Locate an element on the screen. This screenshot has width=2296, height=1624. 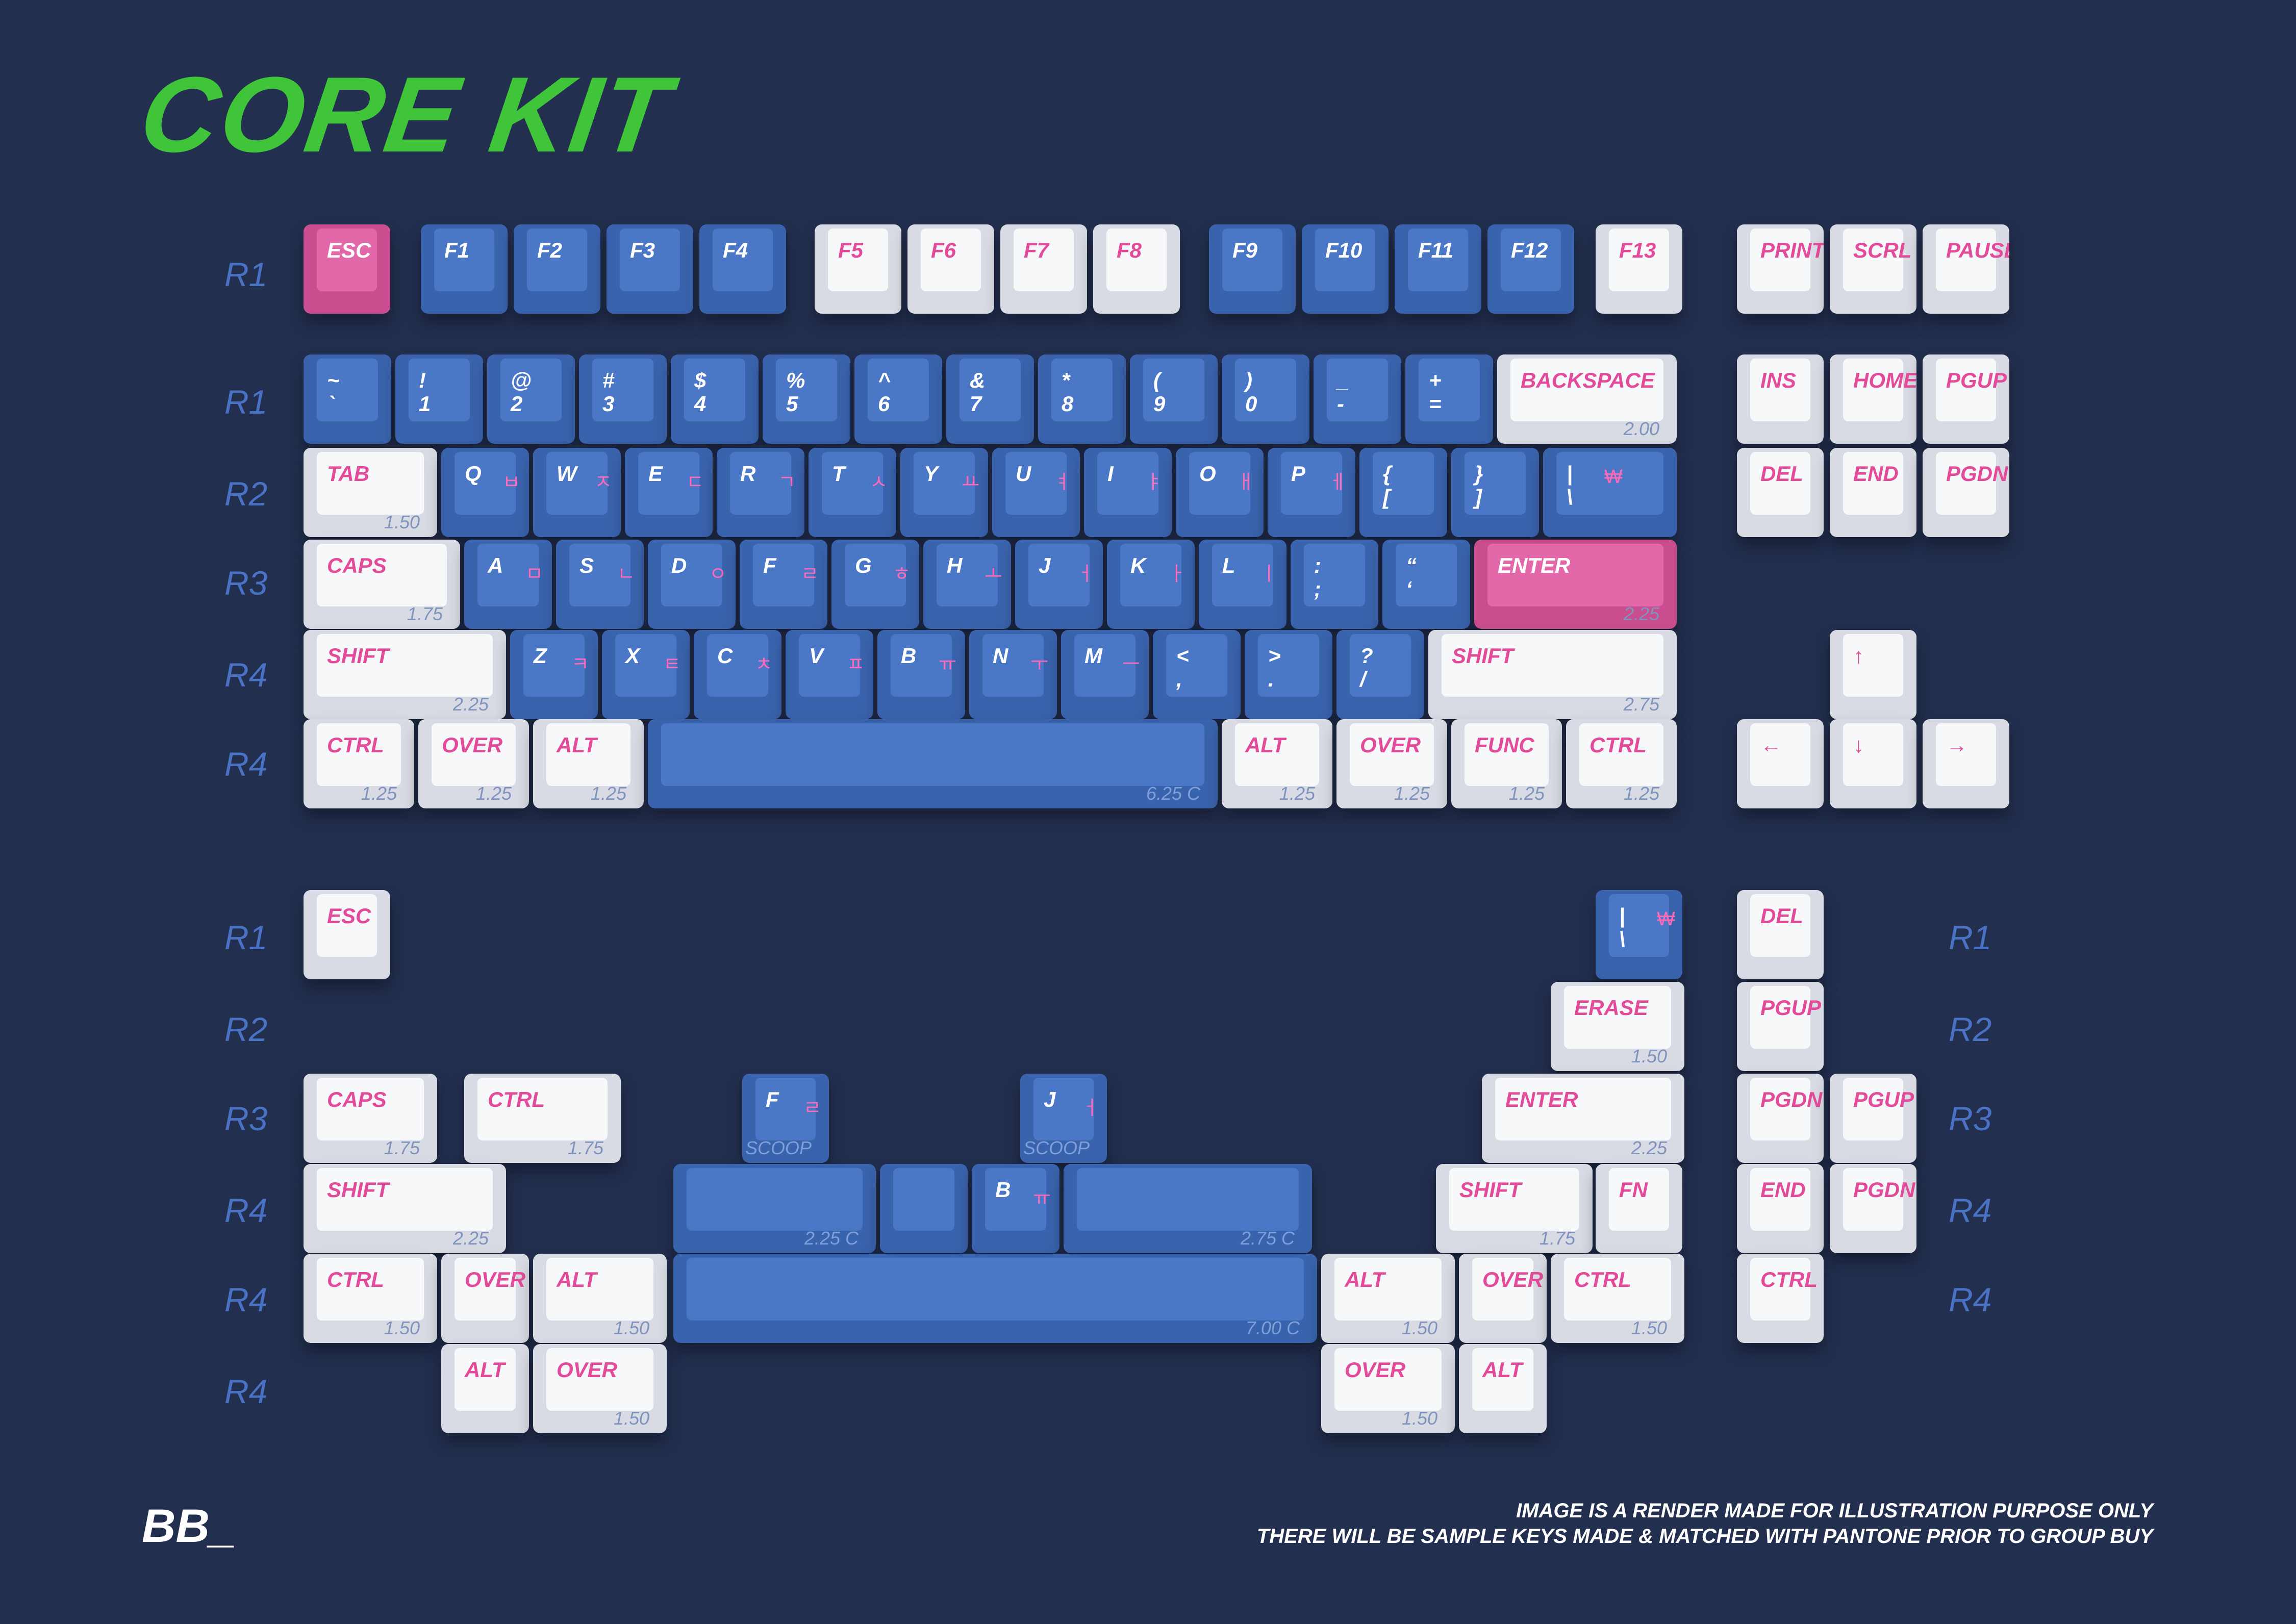
row-label-r1a: R1 is located at coordinates (246, 275).